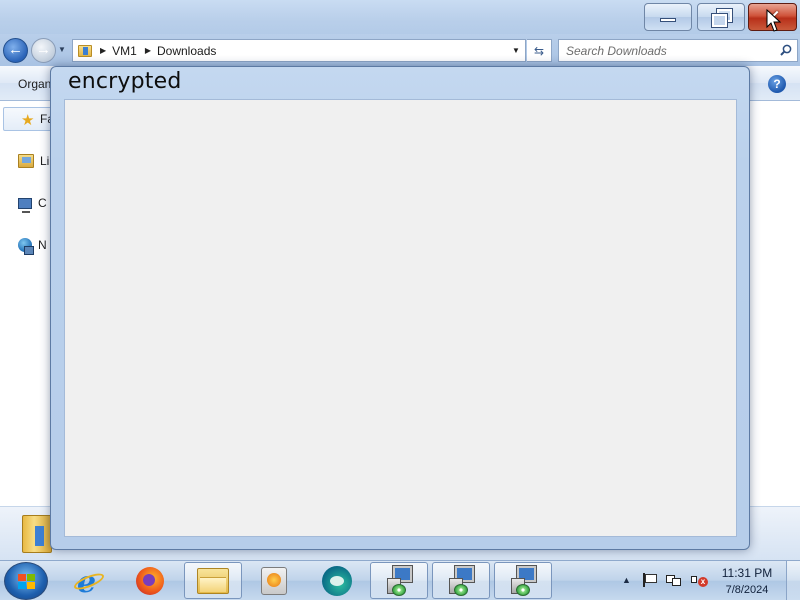 Image resolution: width=800 pixels, height=600 pixels. I want to click on recent-pages-dropdown-icon: ▼, so click(63, 50).